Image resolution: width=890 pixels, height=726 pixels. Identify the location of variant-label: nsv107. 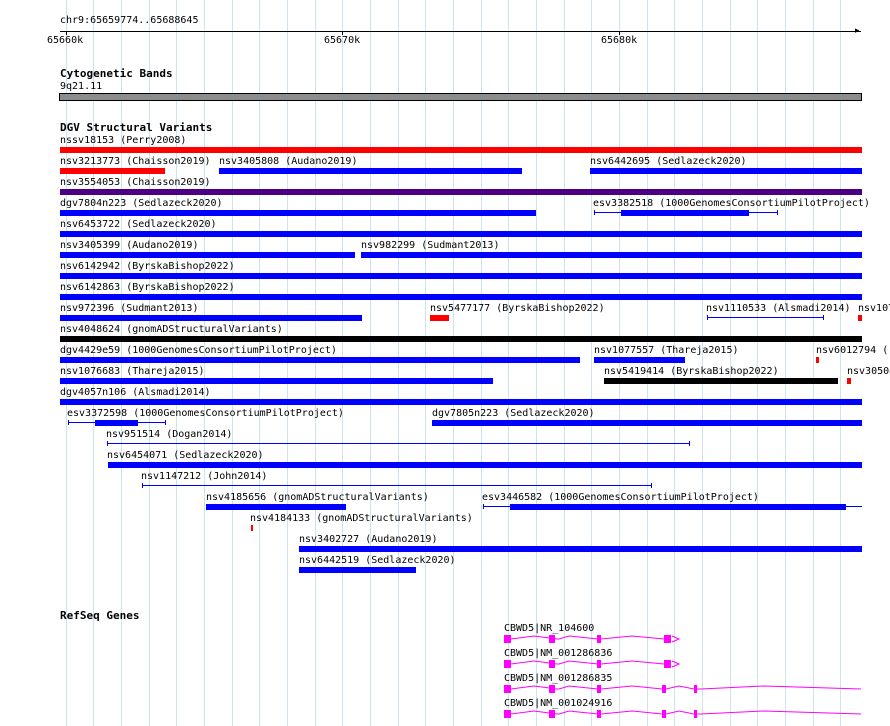
(874, 308).